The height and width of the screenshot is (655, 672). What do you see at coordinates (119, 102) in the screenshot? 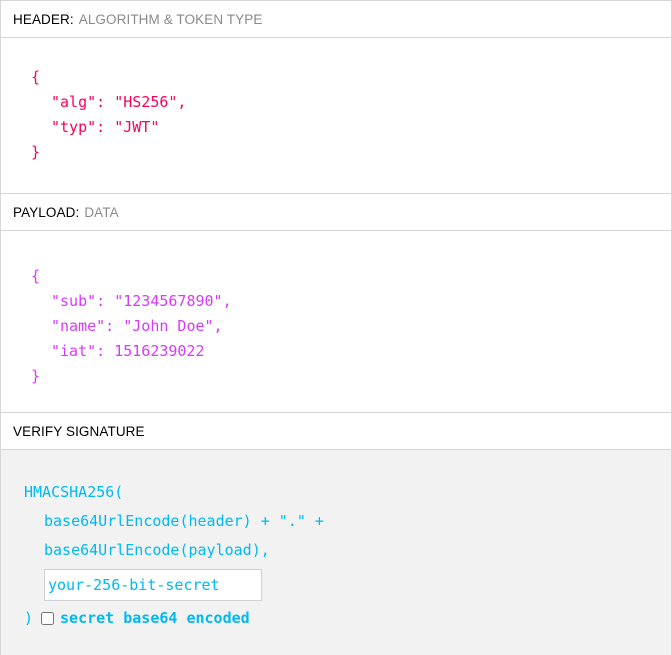
I see `header-json-line-alg: "alg": "HS256",` at bounding box center [119, 102].